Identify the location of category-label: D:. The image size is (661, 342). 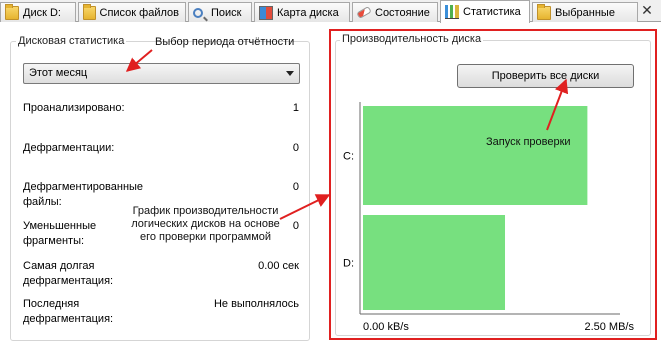
(348, 264).